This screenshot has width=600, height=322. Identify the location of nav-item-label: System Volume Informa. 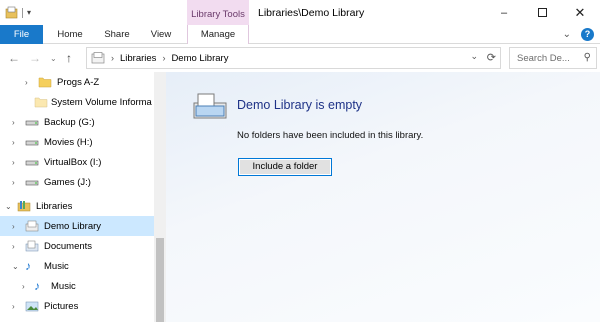
(101, 102).